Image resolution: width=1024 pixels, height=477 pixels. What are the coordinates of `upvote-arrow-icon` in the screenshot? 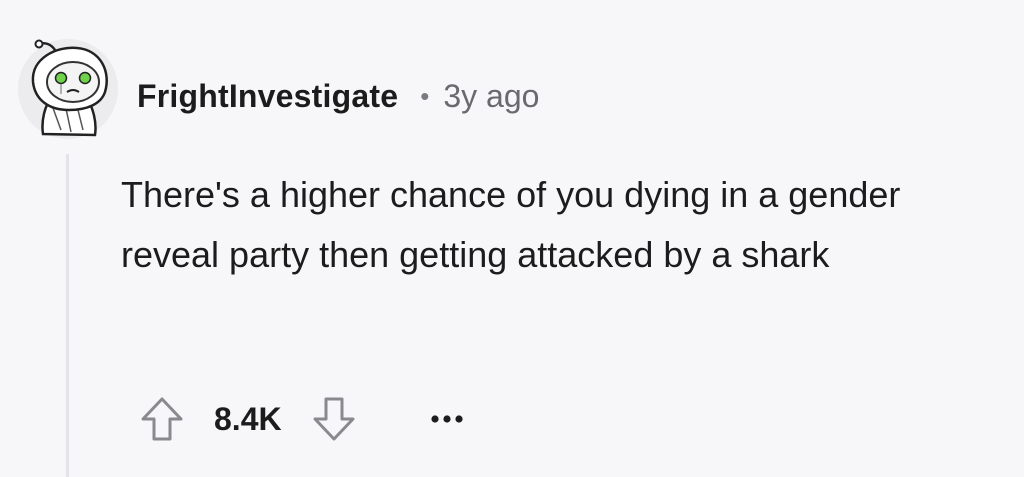 It's located at (162, 419).